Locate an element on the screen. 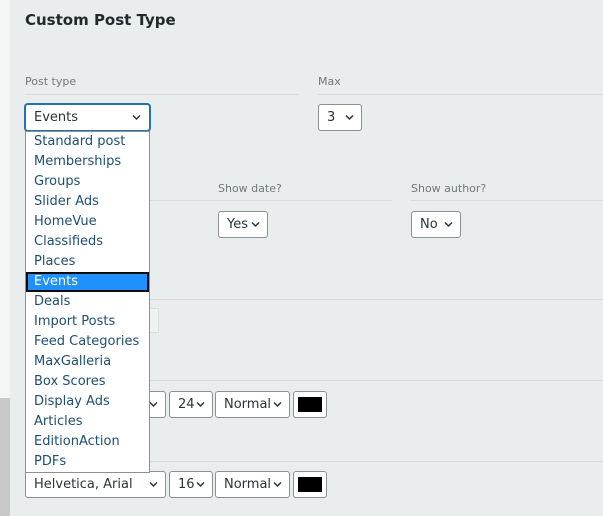 Image resolution: width=603 pixels, height=516 pixels. font-size-select-2: 16 is located at coordinates (191, 484).